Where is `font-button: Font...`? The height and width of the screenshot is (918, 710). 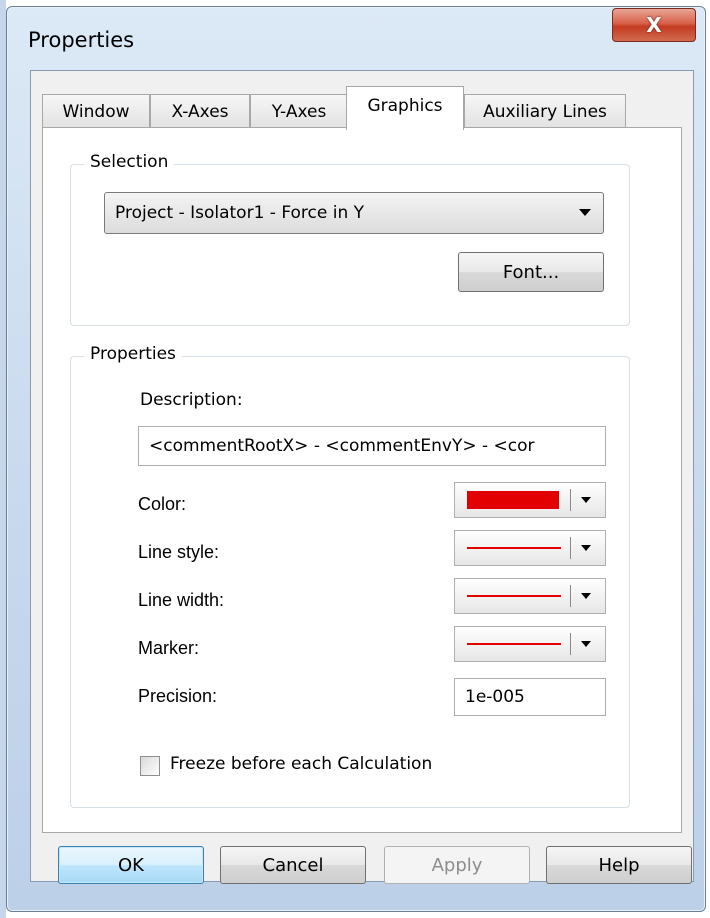
font-button: Font... is located at coordinates (531, 272).